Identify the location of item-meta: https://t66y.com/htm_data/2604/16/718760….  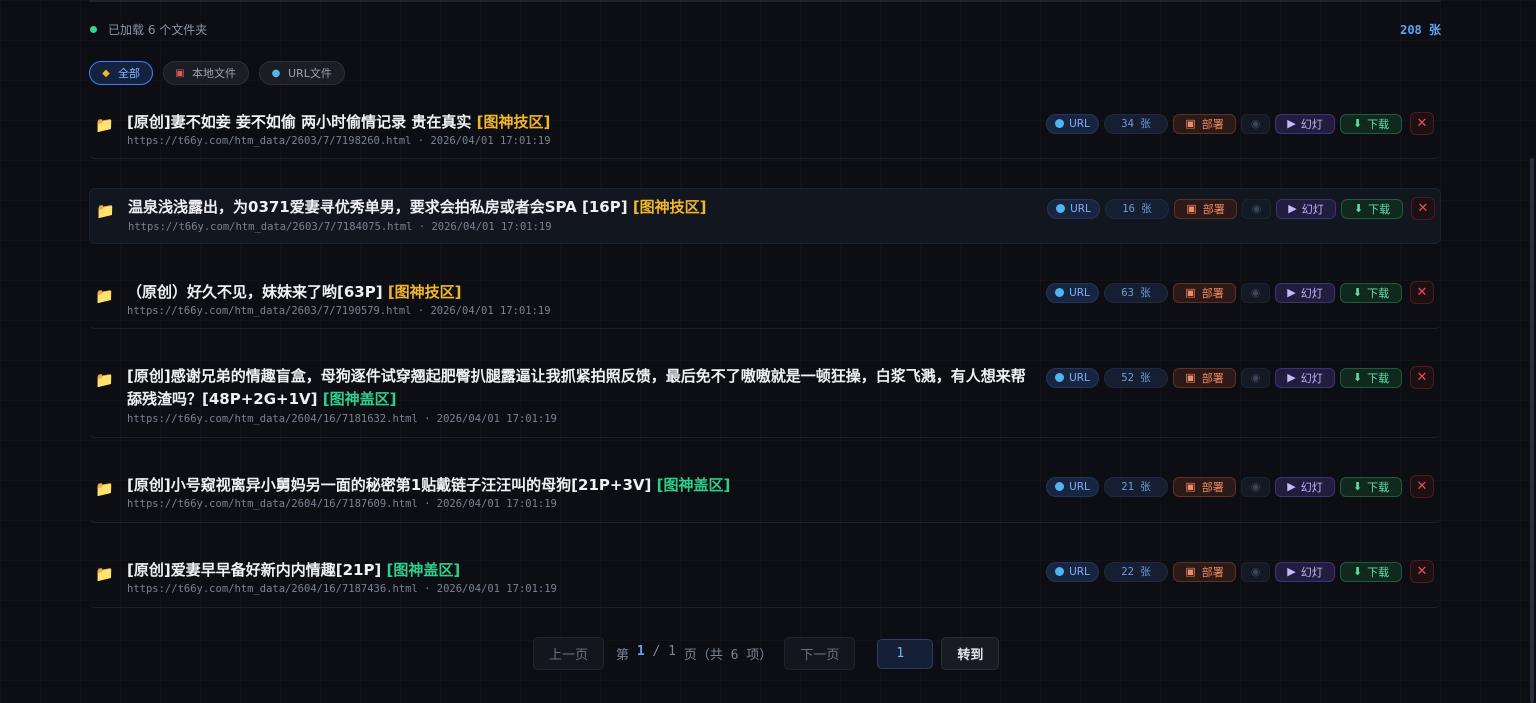
(342, 504).